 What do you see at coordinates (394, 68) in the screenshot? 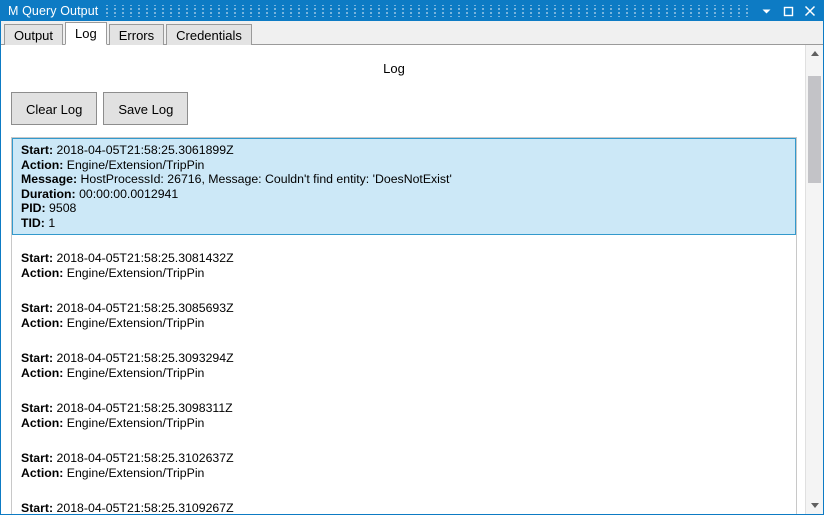
I see `page-title: Log` at bounding box center [394, 68].